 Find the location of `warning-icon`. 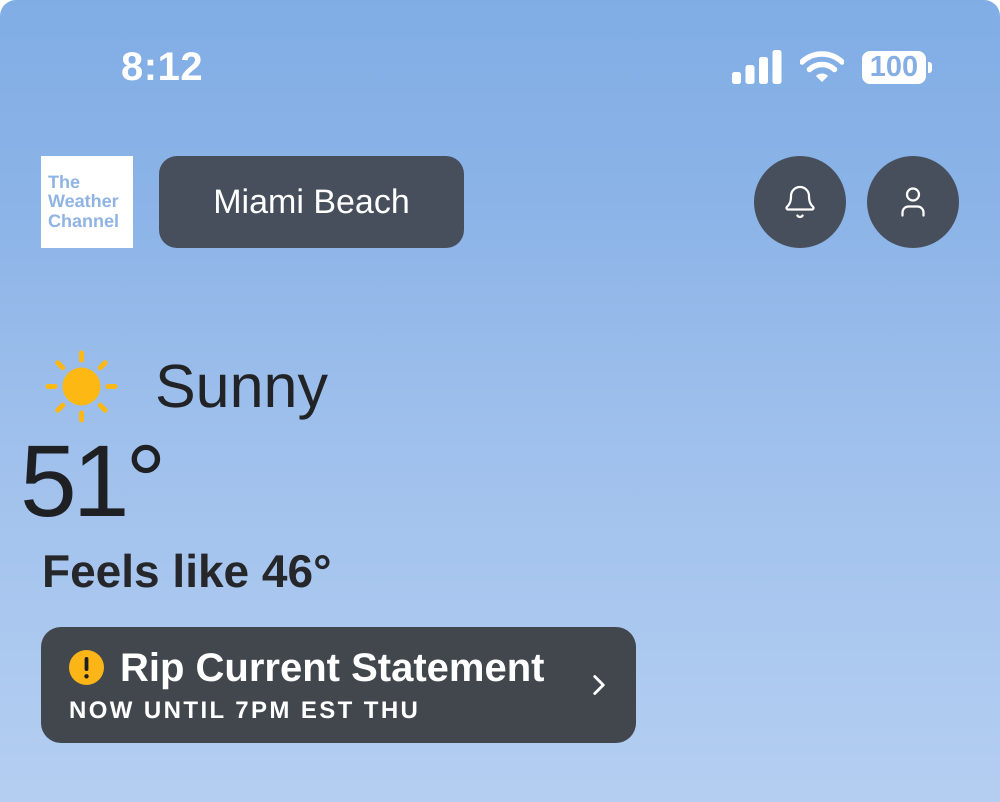

warning-icon is located at coordinates (86, 667).